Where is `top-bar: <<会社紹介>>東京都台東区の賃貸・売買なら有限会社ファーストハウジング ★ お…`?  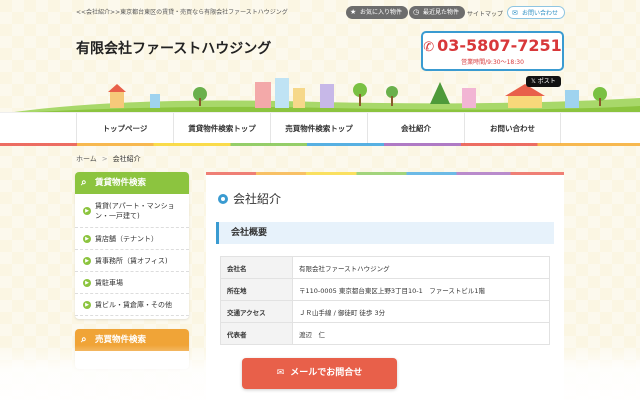
top-bar: <<会社紹介>>東京都台東区の賃貸・売買なら有限会社ファーストハウジング ★ お… is located at coordinates (320, 12).